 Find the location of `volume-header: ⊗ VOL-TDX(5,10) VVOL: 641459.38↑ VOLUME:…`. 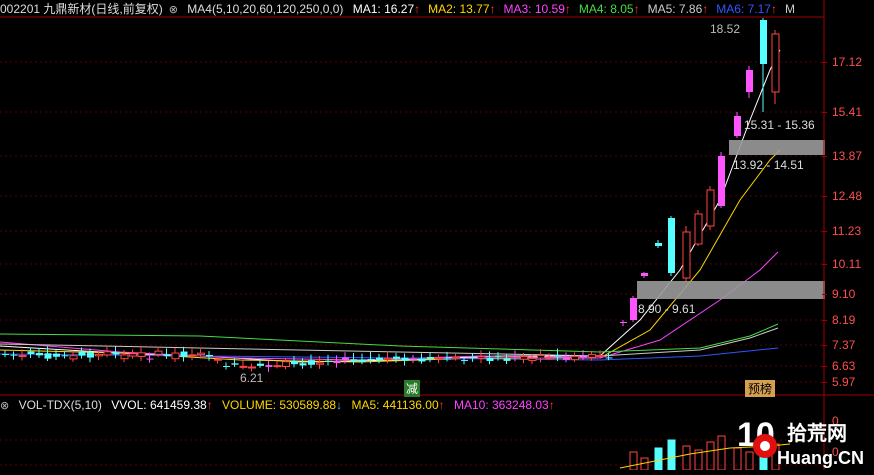

volume-header: ⊗ VOL-TDX(5,10) VVOL: 641459.38↑ VOLUME:… is located at coordinates (411, 405).